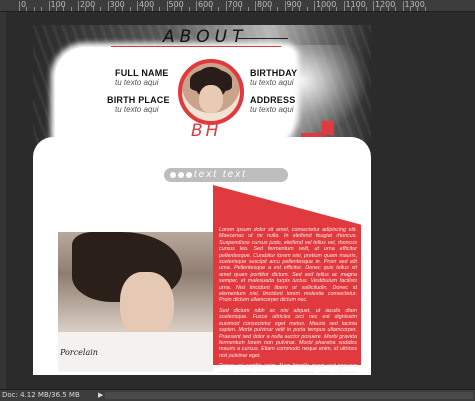 The image size is (475, 401). I want to click on portrait-photo: Porcelain, so click(135, 302).